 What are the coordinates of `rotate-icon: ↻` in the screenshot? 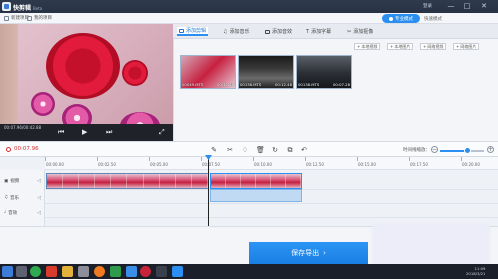 It's located at (275, 150).